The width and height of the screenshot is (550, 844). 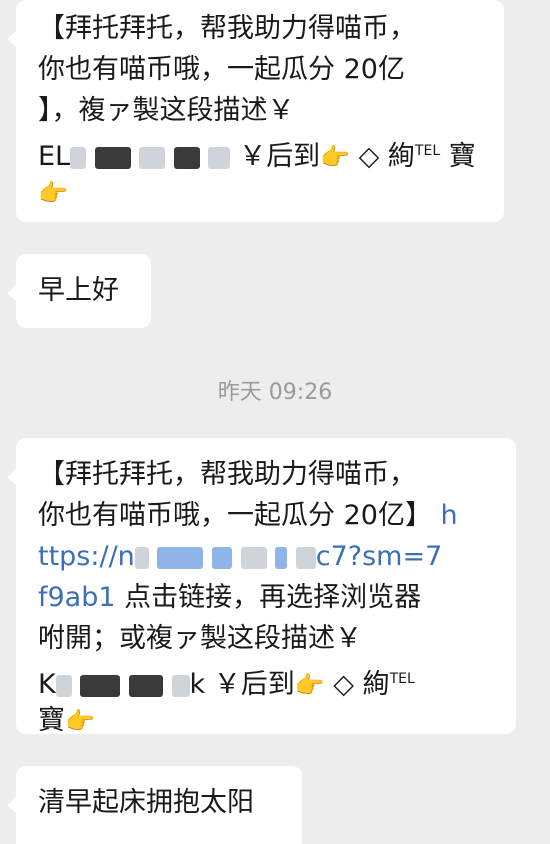 What do you see at coordinates (275, 392) in the screenshot?
I see `timestamp: 昨天 09:26` at bounding box center [275, 392].